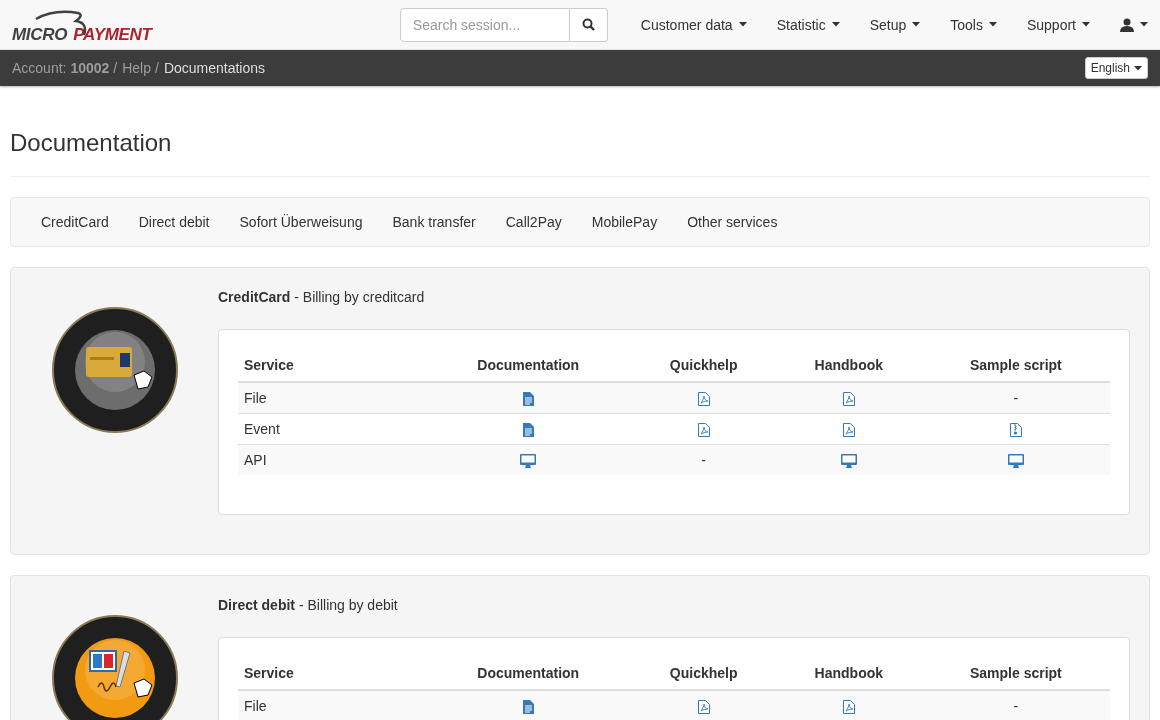  I want to click on zip-file-icon, so click(1015, 430).